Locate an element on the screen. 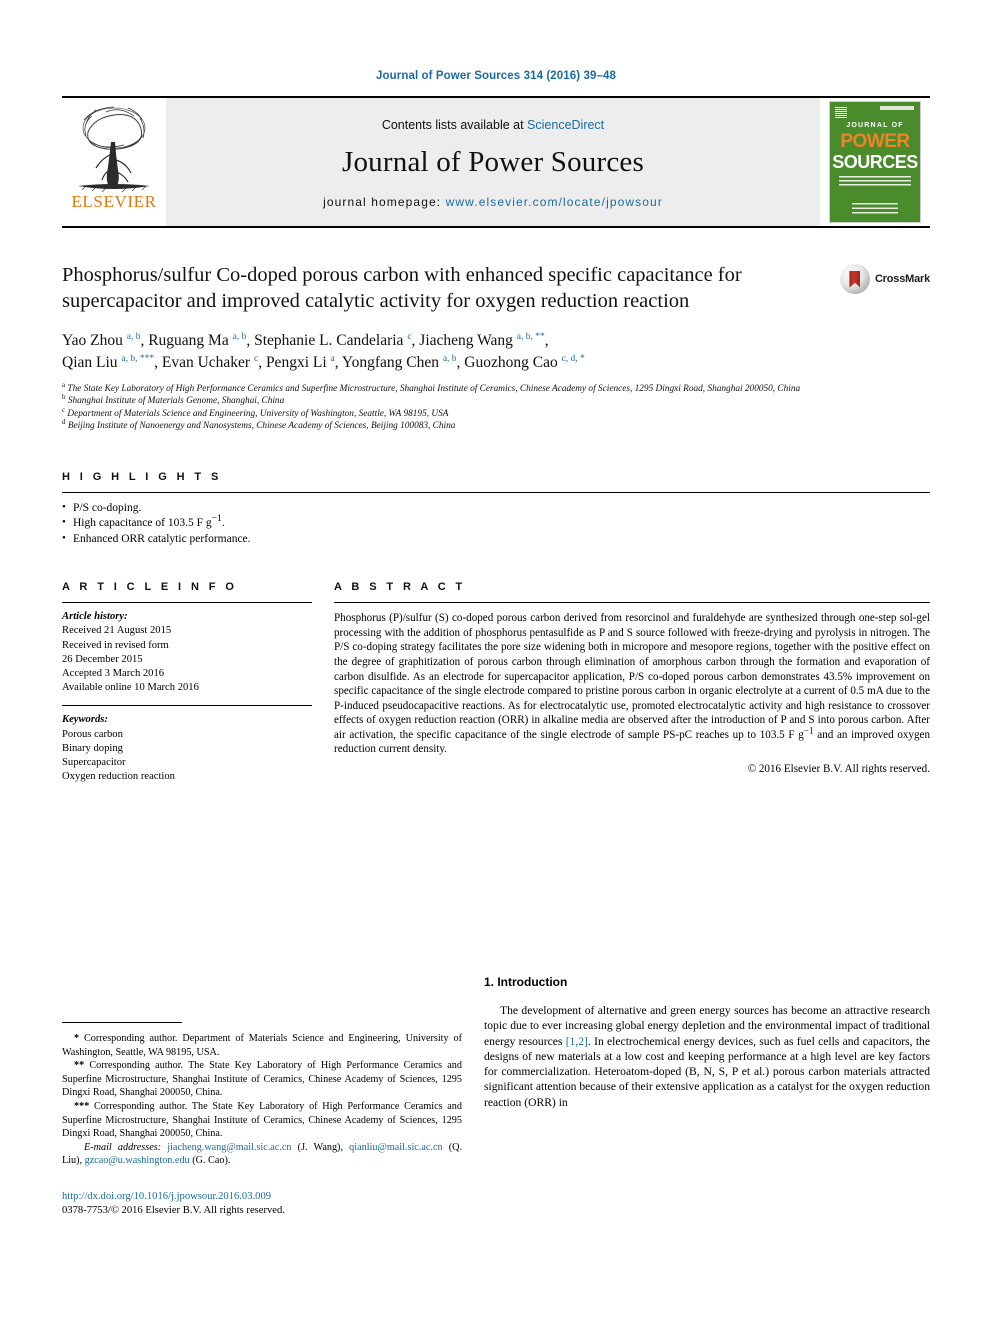  article-info-heading: A R T I C L E I N F O is located at coordinates (150, 587).